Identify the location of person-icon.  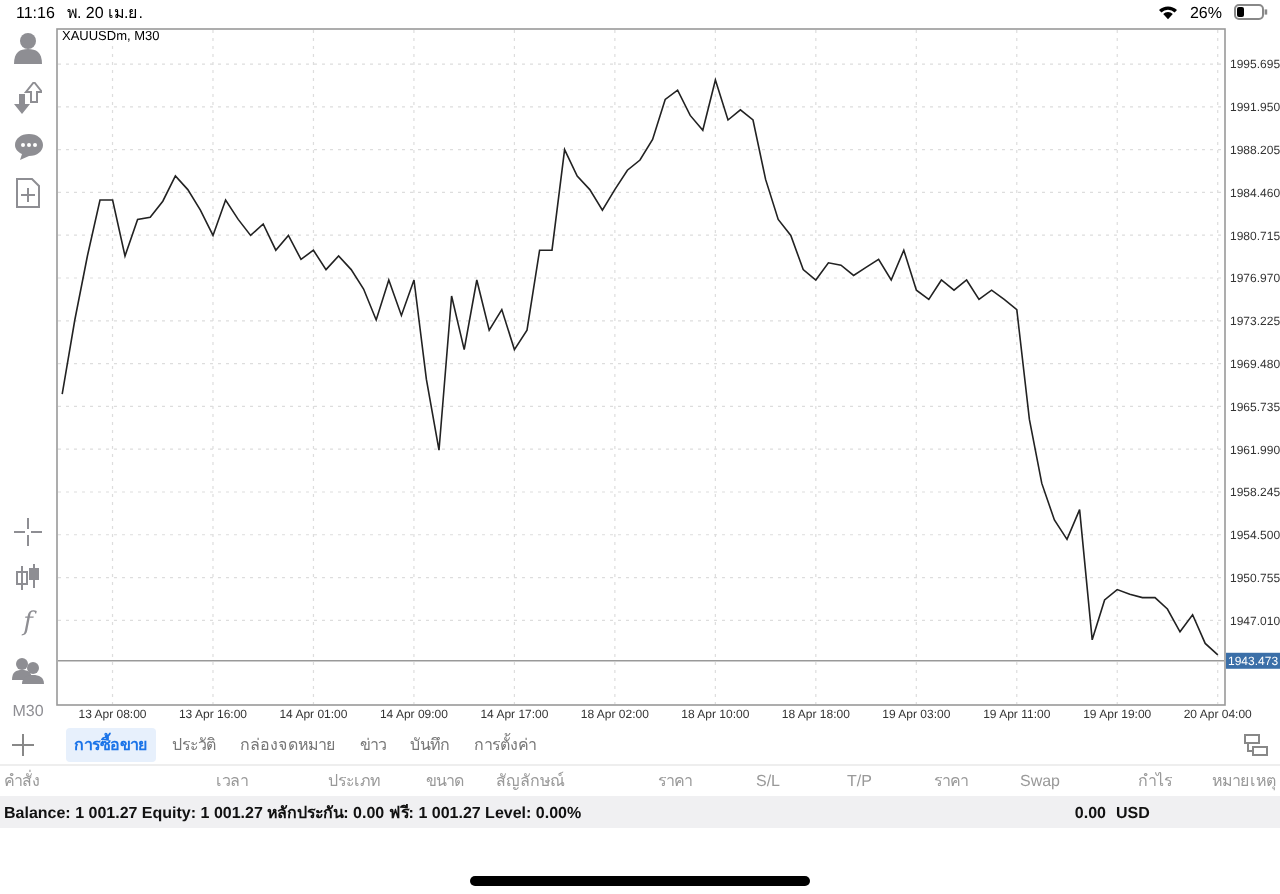
(28, 48).